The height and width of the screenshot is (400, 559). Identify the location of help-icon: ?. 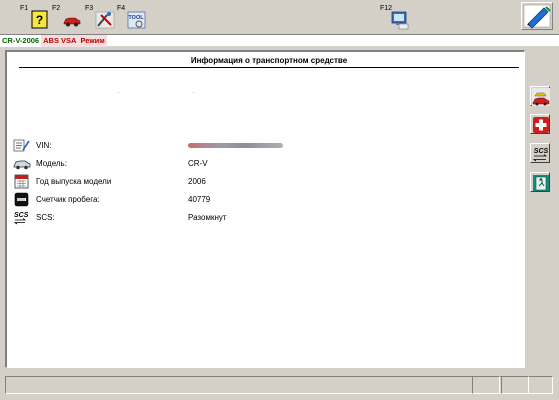
(39, 19).